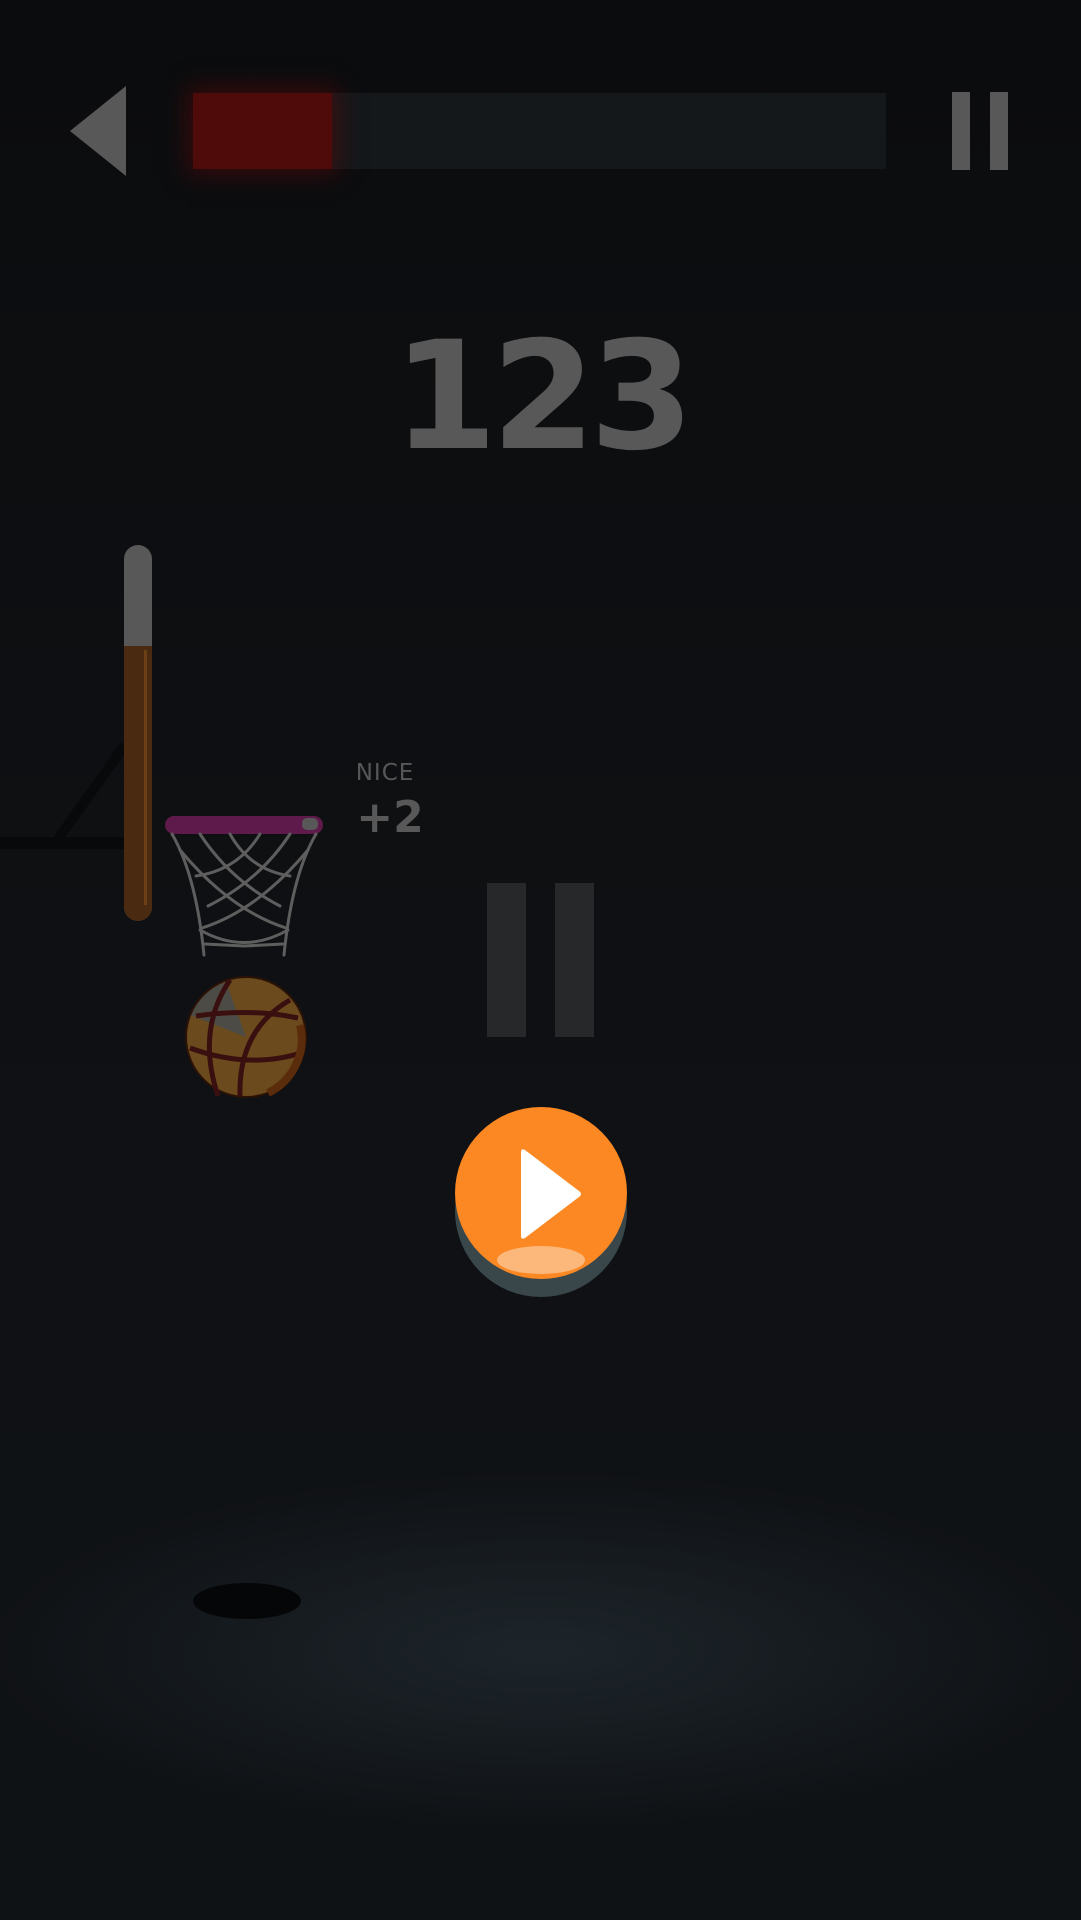 This screenshot has height=1920, width=1081. Describe the element at coordinates (244, 825) in the screenshot. I see `hoop-rim` at that location.